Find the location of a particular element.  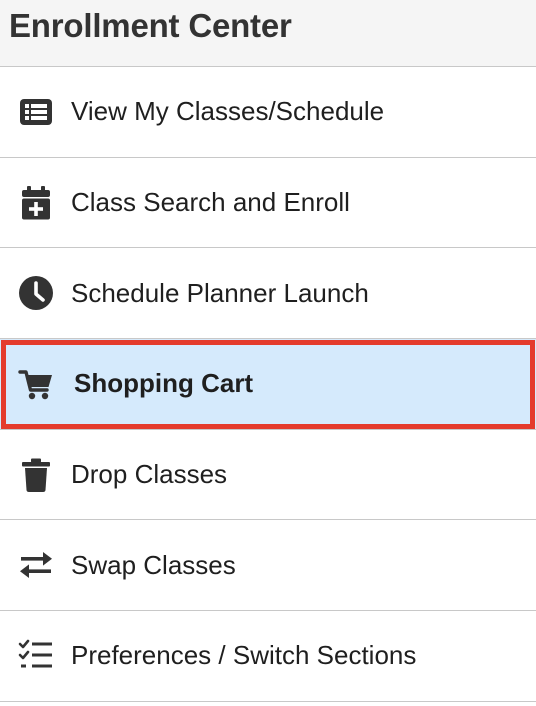

shopping-cart-icon is located at coordinates (36, 384).